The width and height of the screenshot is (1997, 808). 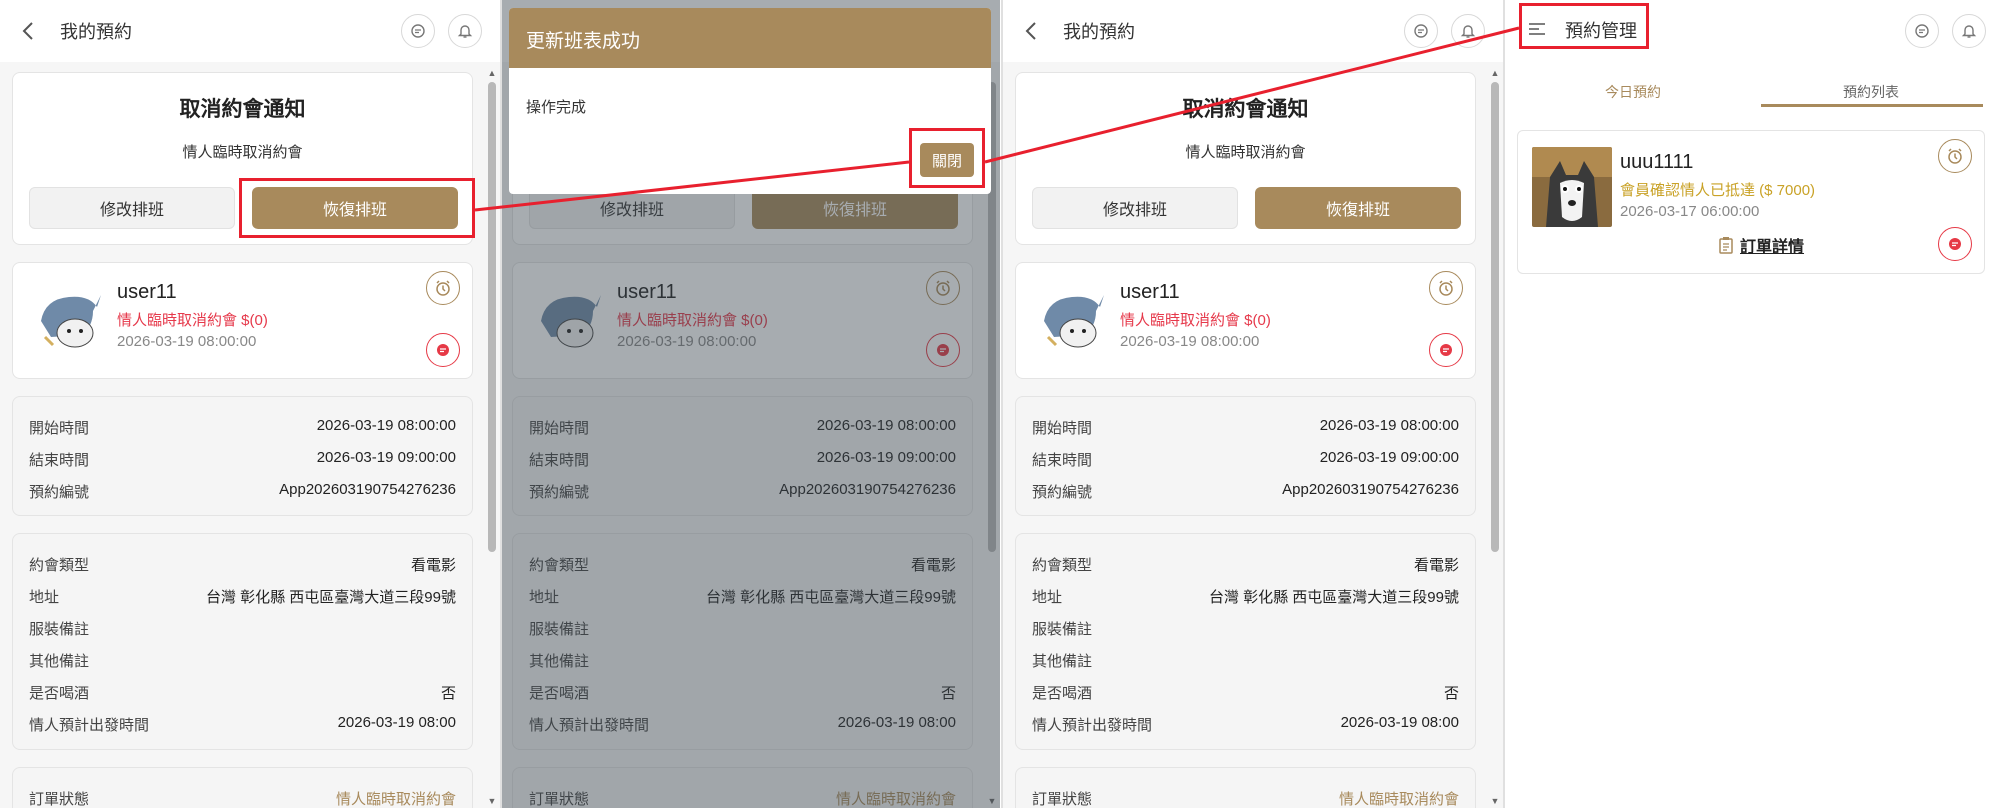 I want to click on highlight-close-button, so click(x=947, y=158).